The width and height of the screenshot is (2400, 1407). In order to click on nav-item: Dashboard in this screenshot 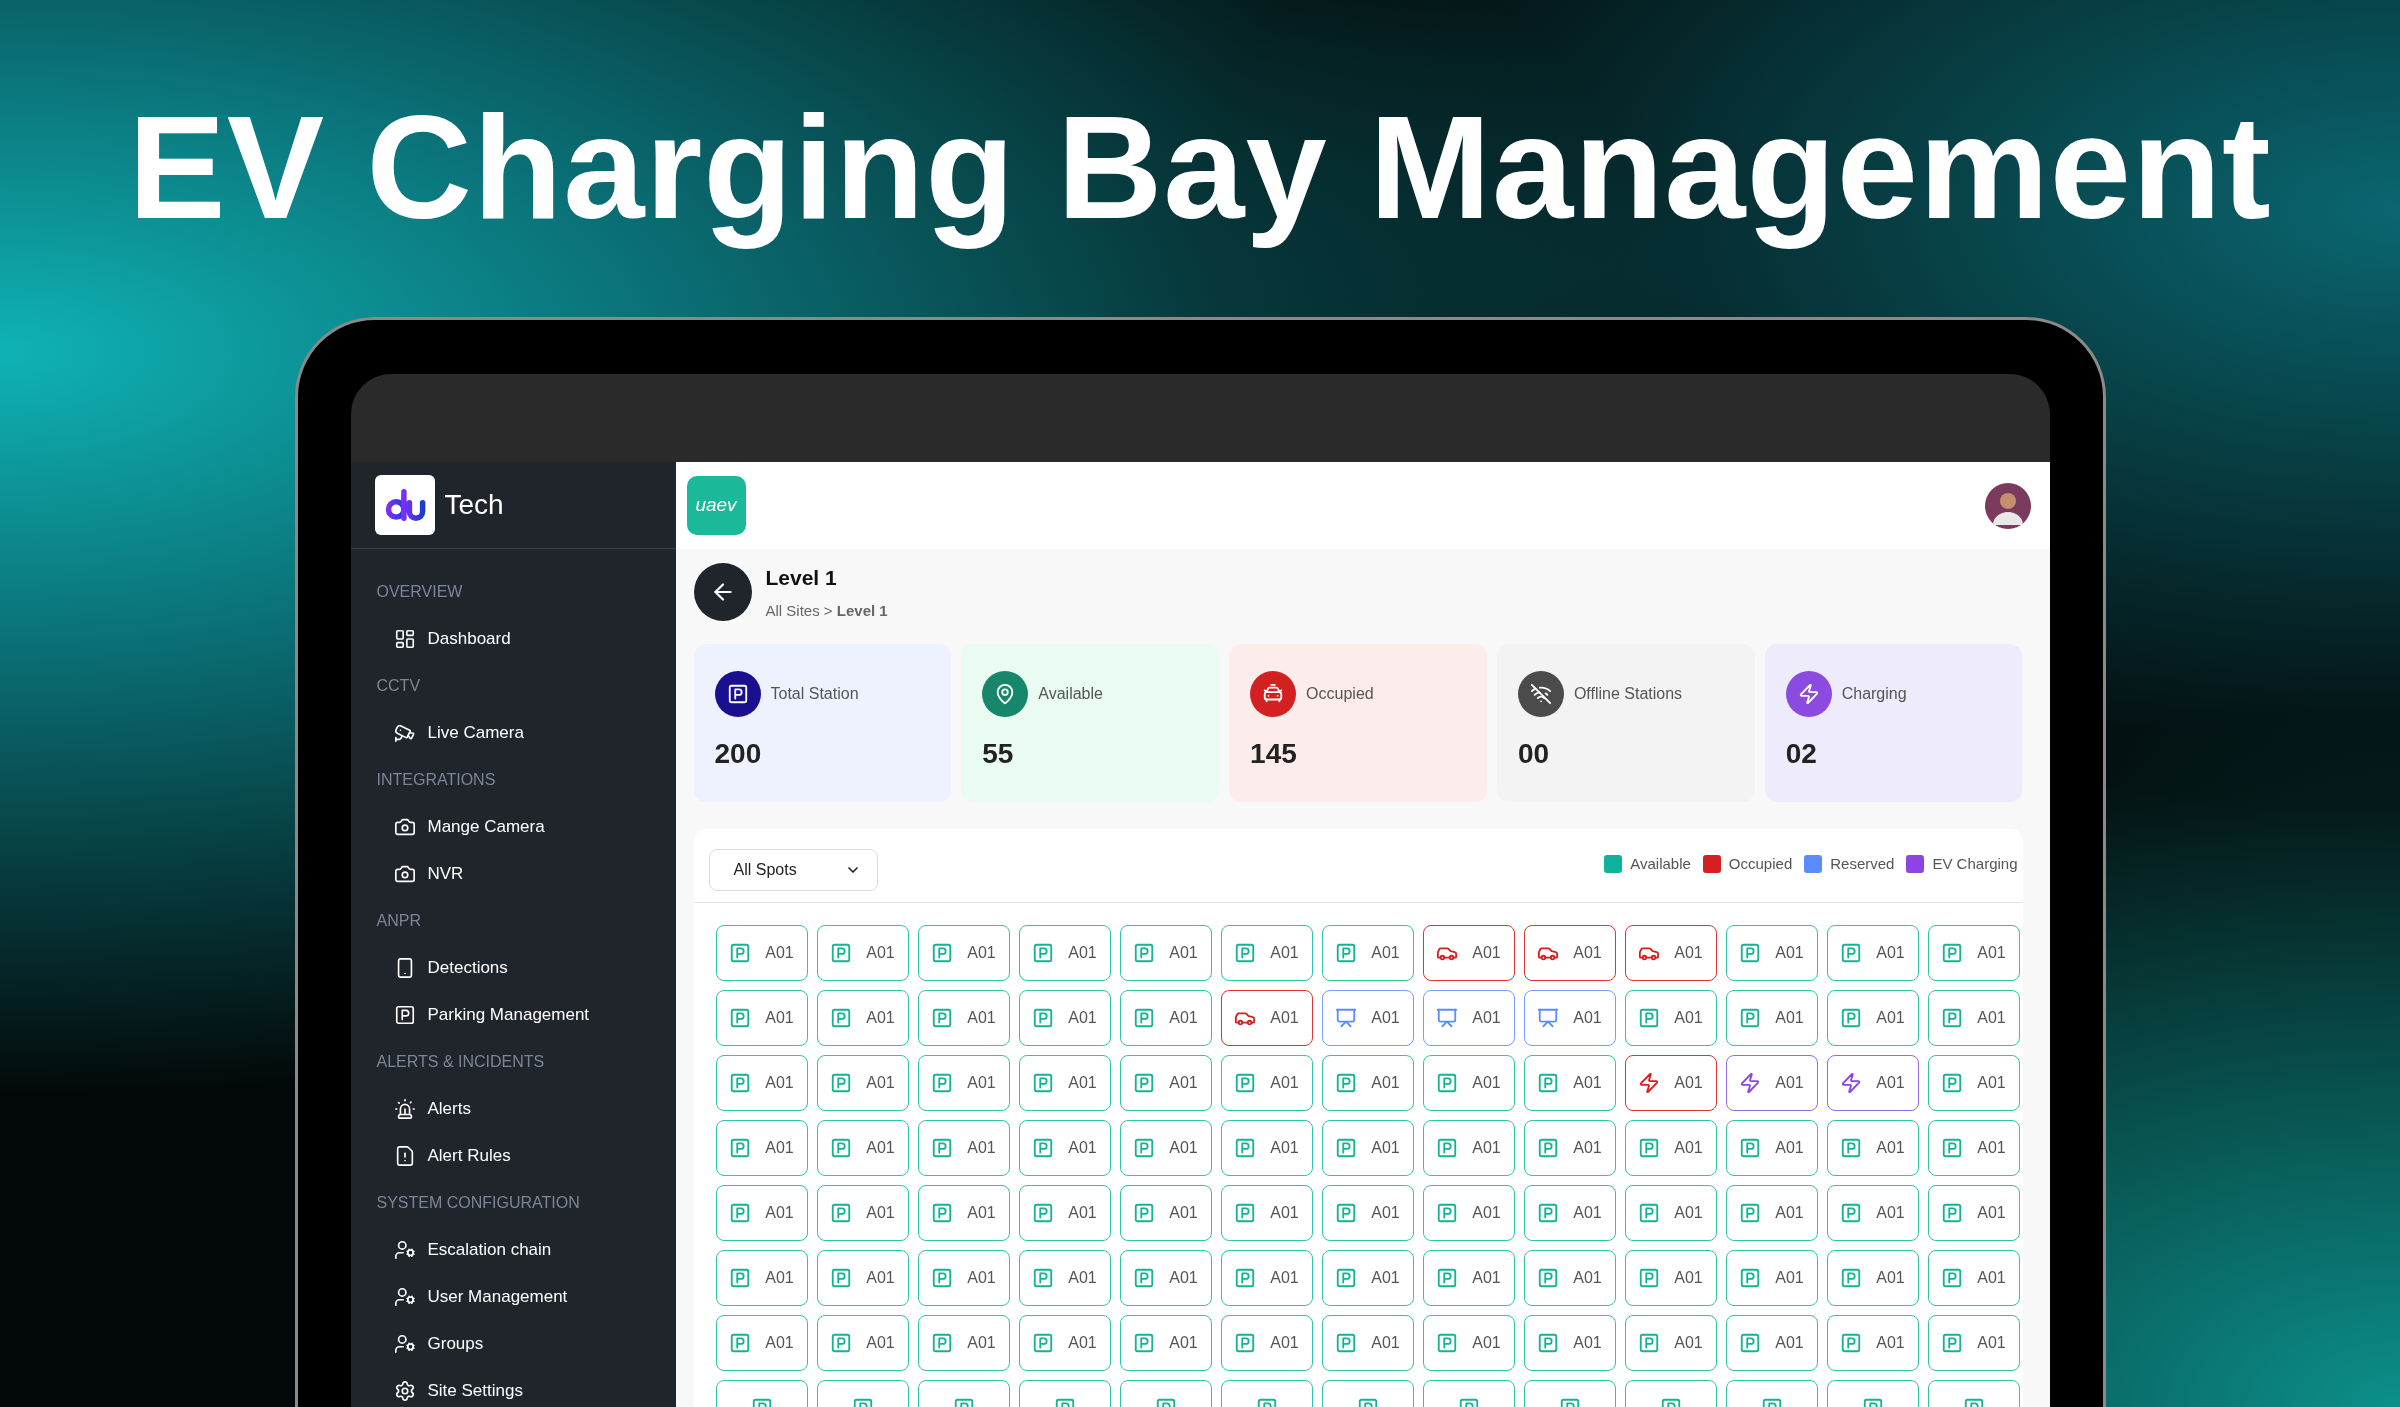, I will do `click(435, 639)`.